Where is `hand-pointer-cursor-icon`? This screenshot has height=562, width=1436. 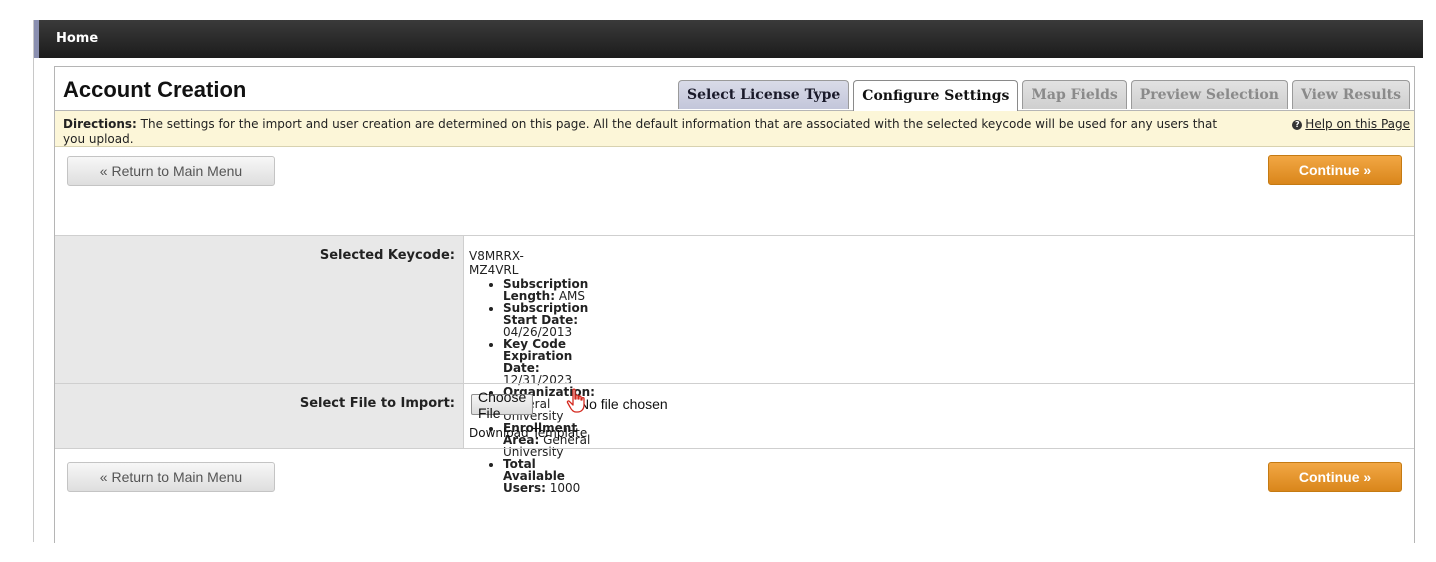 hand-pointer-cursor-icon is located at coordinates (575, 400).